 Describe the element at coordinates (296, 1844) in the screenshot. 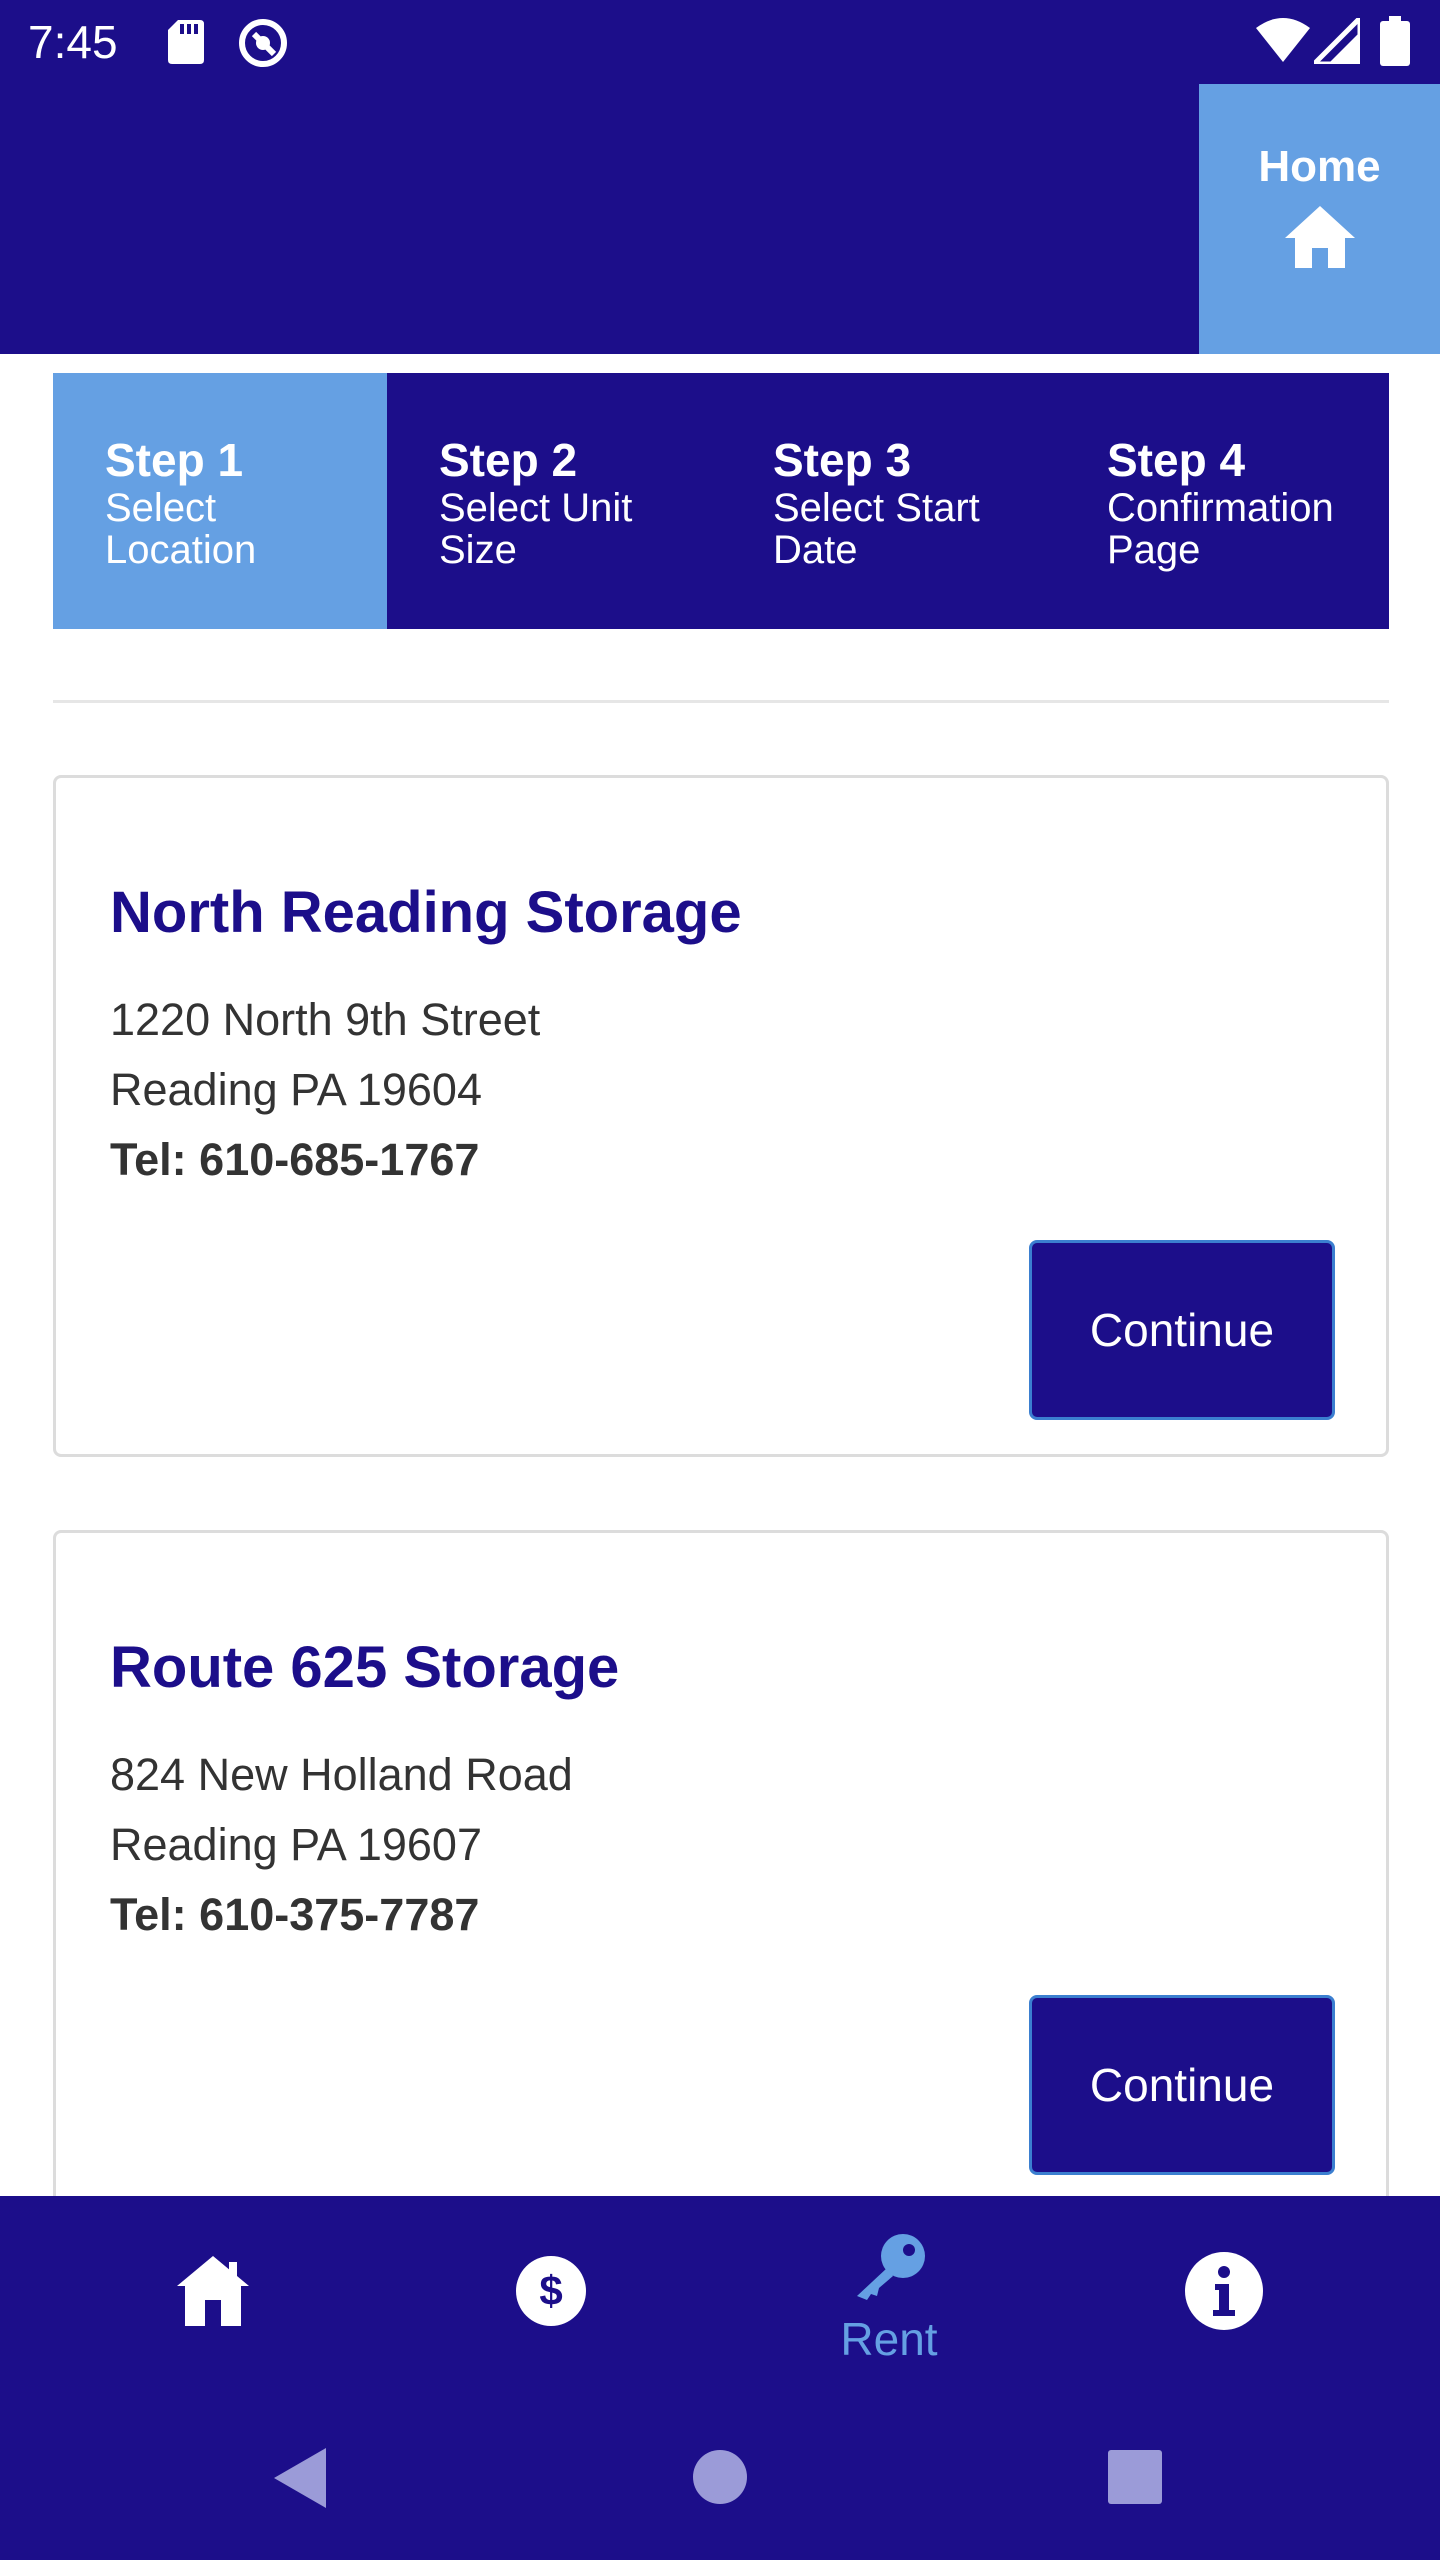

I see `address-line-2: Reading PA 19607` at that location.